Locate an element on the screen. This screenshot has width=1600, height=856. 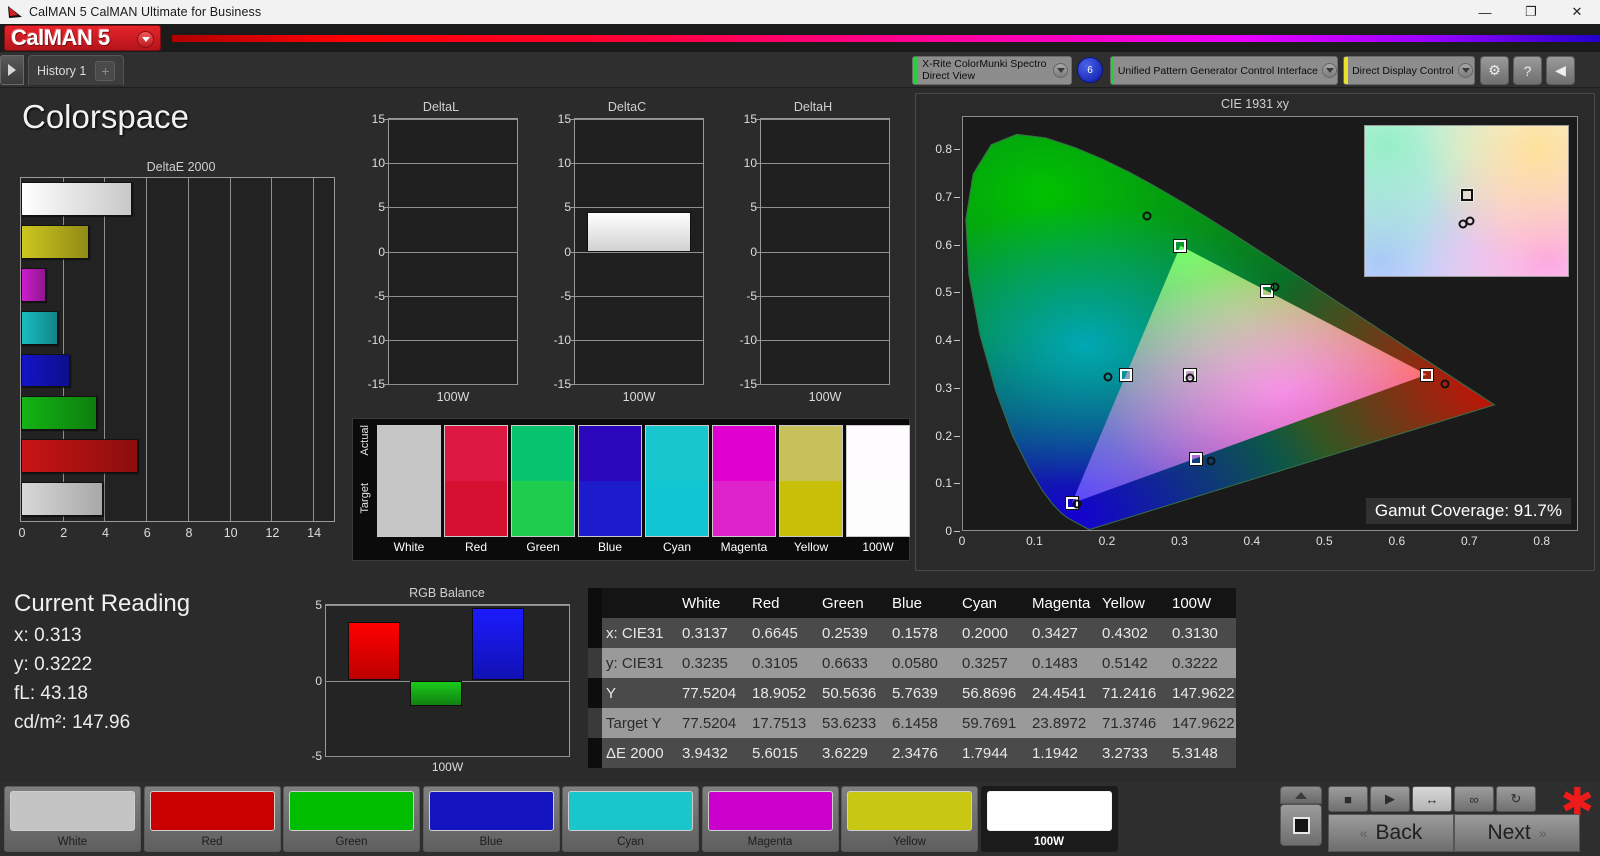
back-button-label: Back is located at coordinates (1399, 832).